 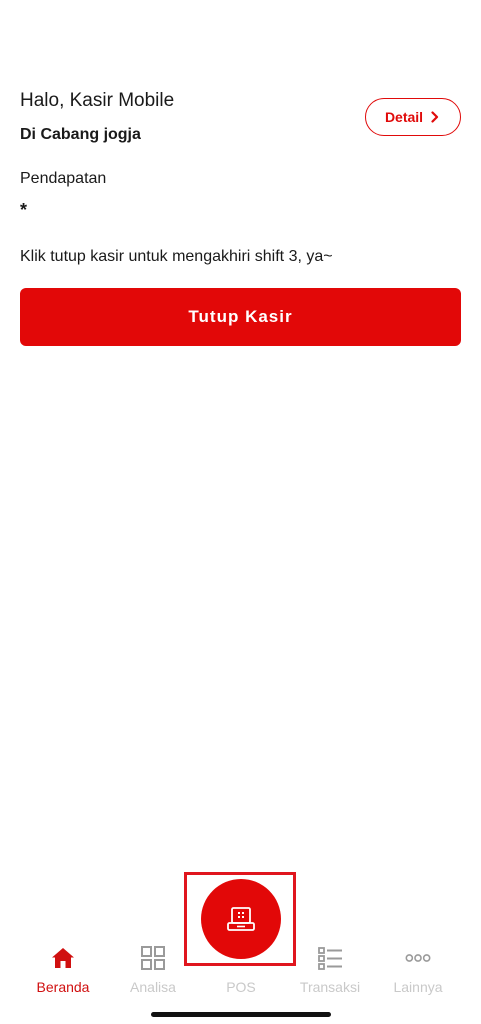 What do you see at coordinates (97, 100) in the screenshot?
I see `greeting-title: Halo, Kasir Mobile` at bounding box center [97, 100].